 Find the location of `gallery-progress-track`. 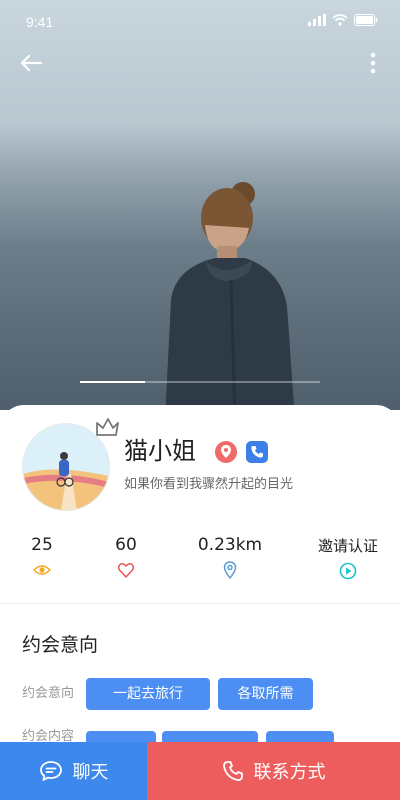

gallery-progress-track is located at coordinates (200, 382).